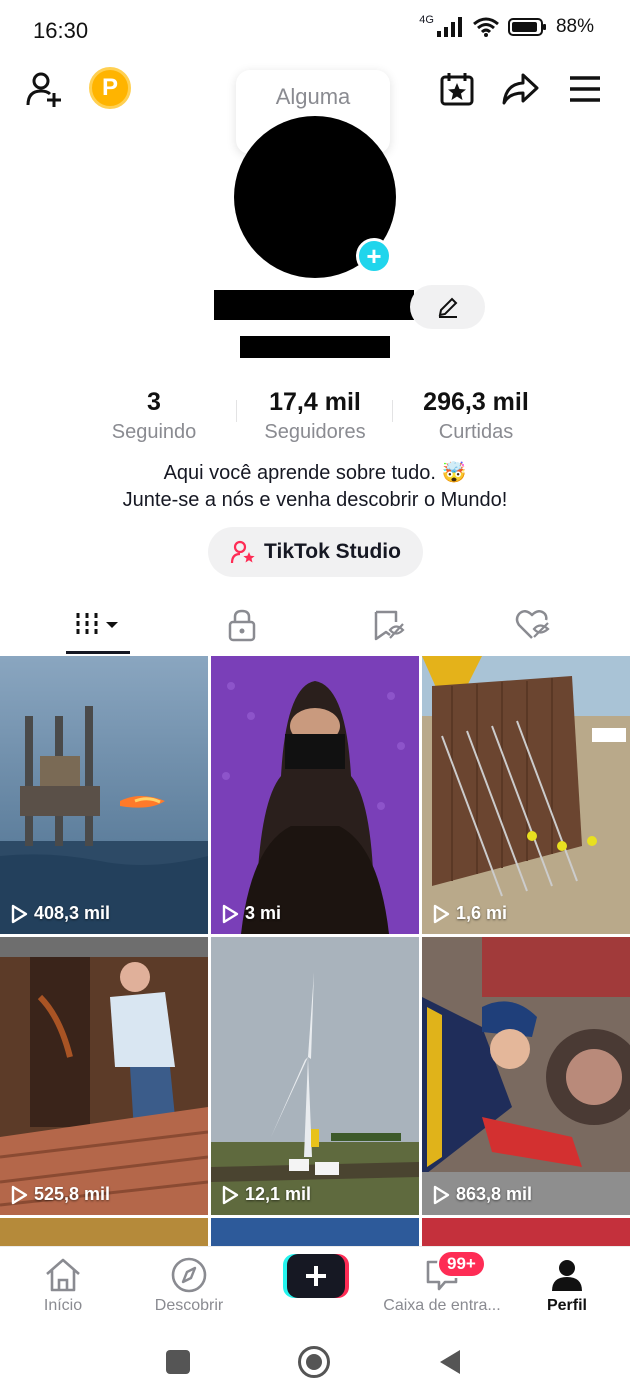  I want to click on plus-icon, so click(316, 1276).